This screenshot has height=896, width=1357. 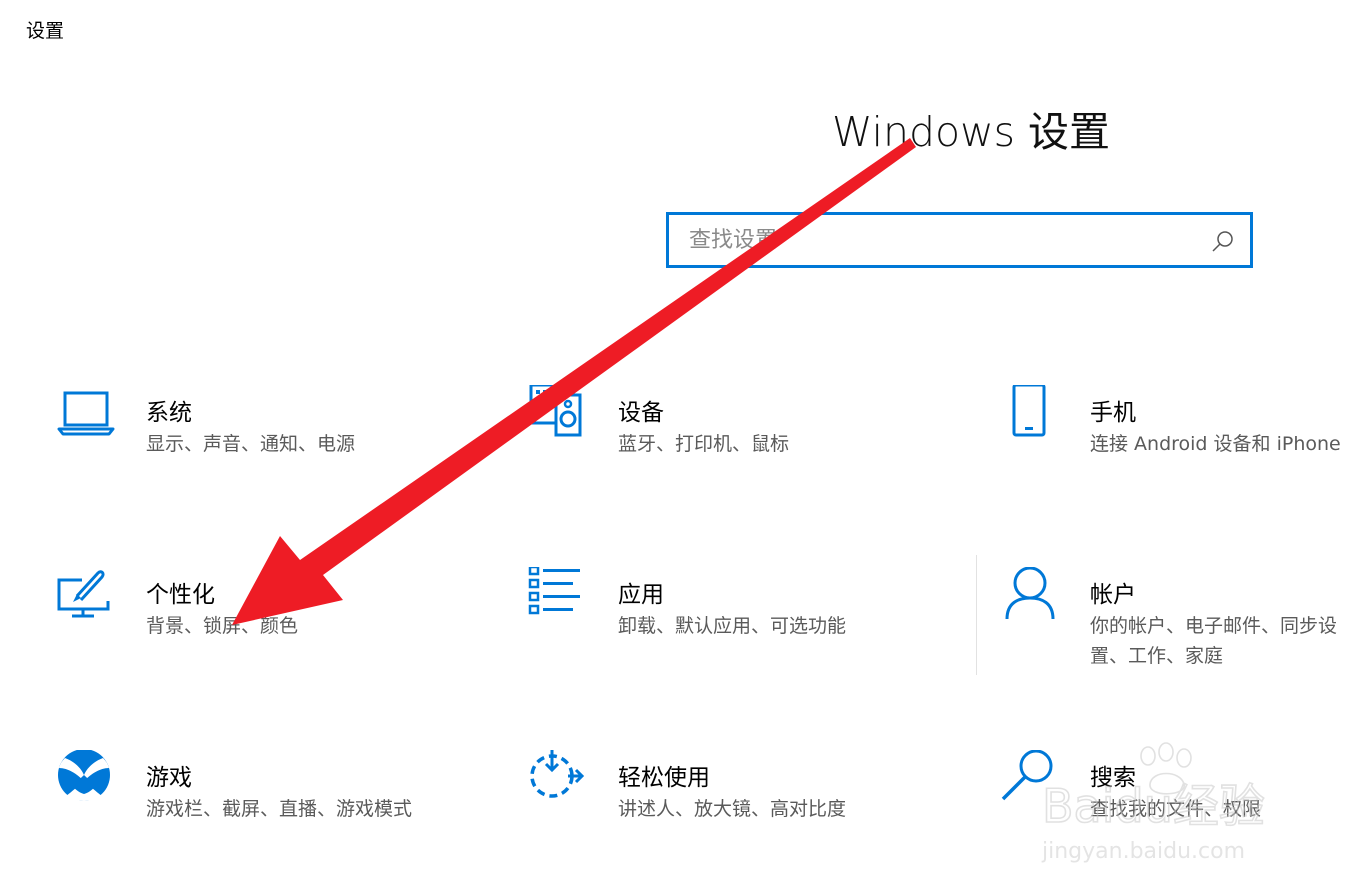 I want to click on tile-title: 帐户, so click(x=1113, y=595).